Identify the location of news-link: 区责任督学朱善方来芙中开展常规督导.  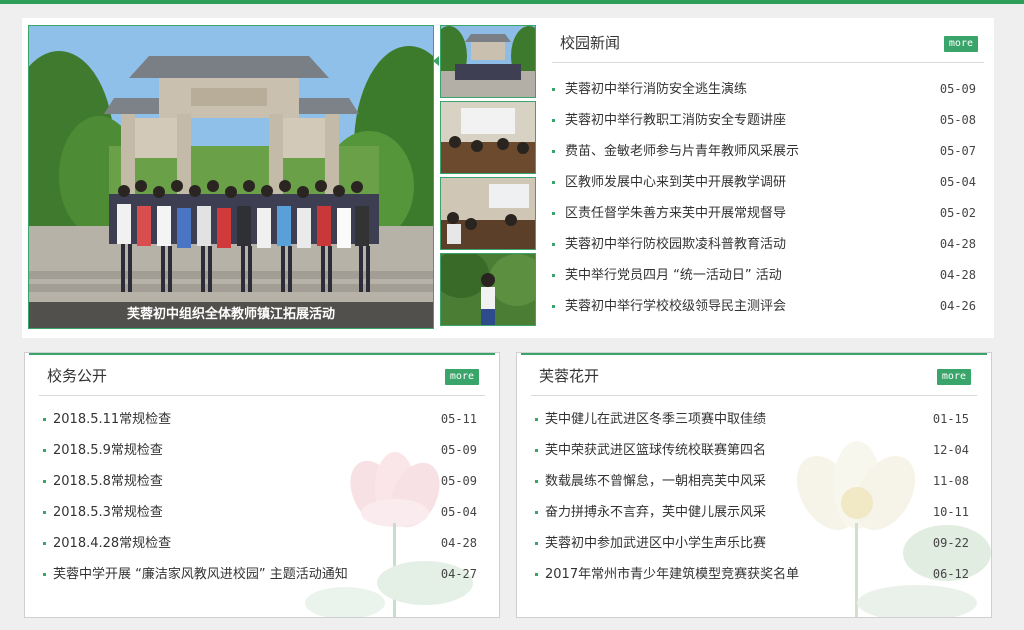
(675, 213).